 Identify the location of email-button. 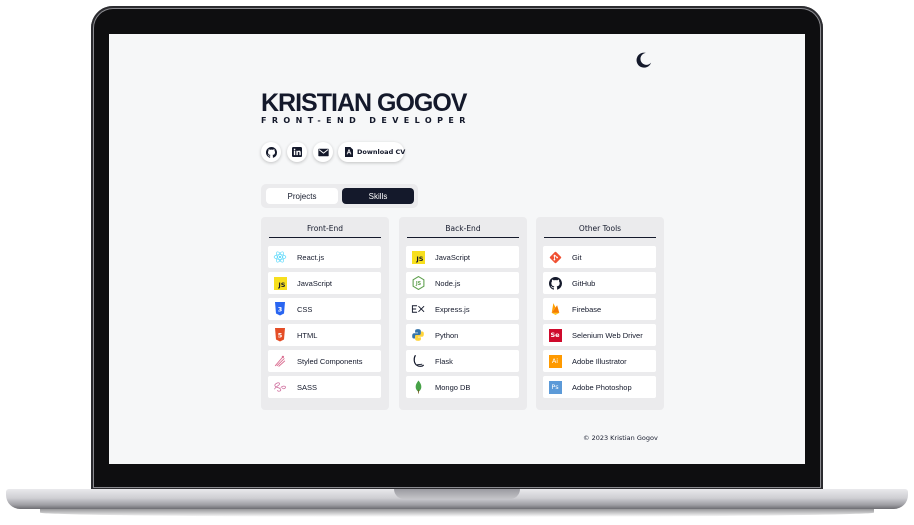
(323, 152).